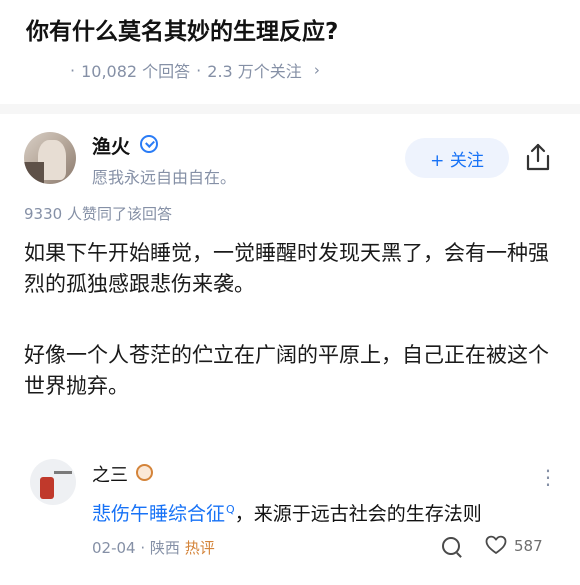  Describe the element at coordinates (144, 472) in the screenshot. I see `level-badge-icon` at that location.